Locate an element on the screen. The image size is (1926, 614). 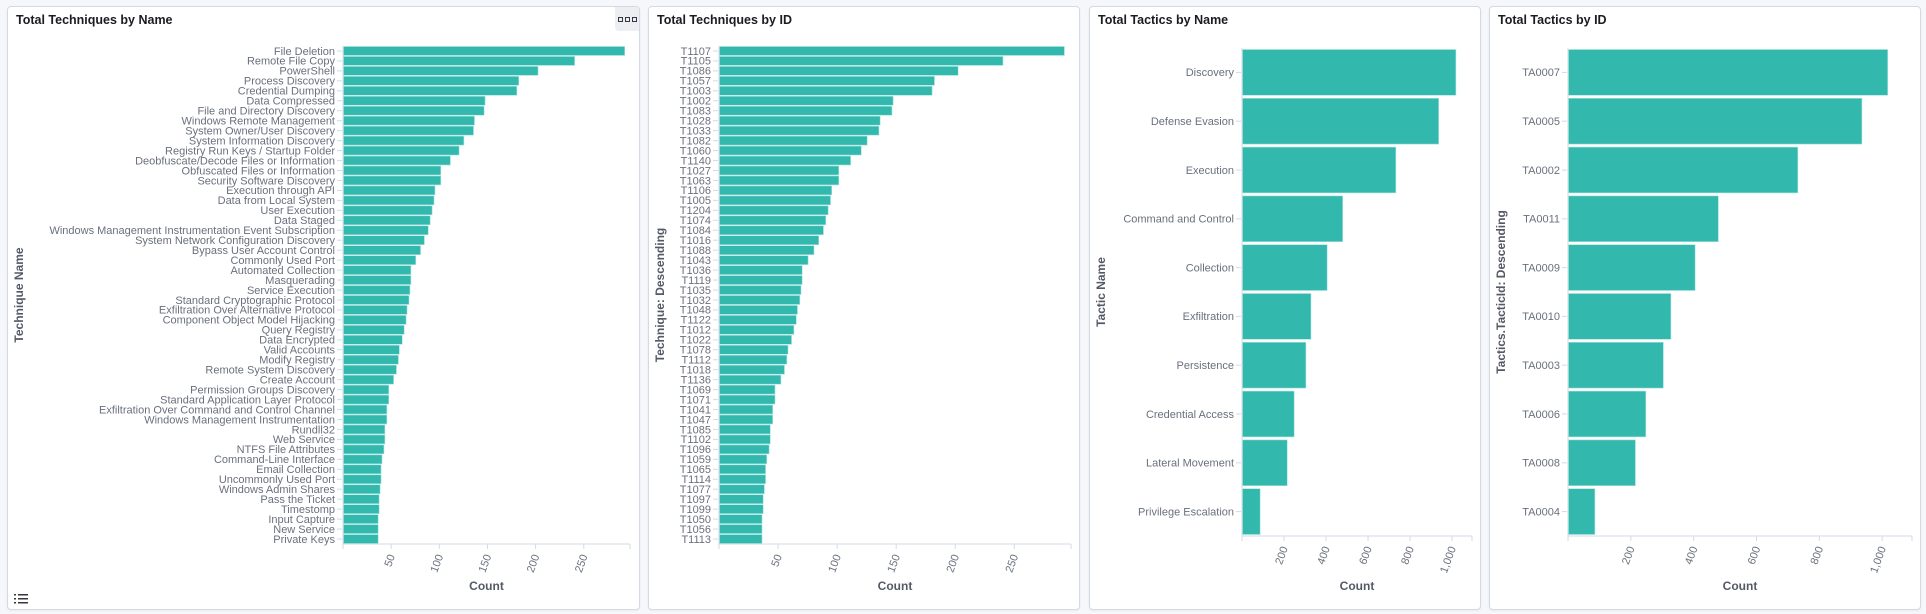
x-tick-label: 250 is located at coordinates (582, 563).